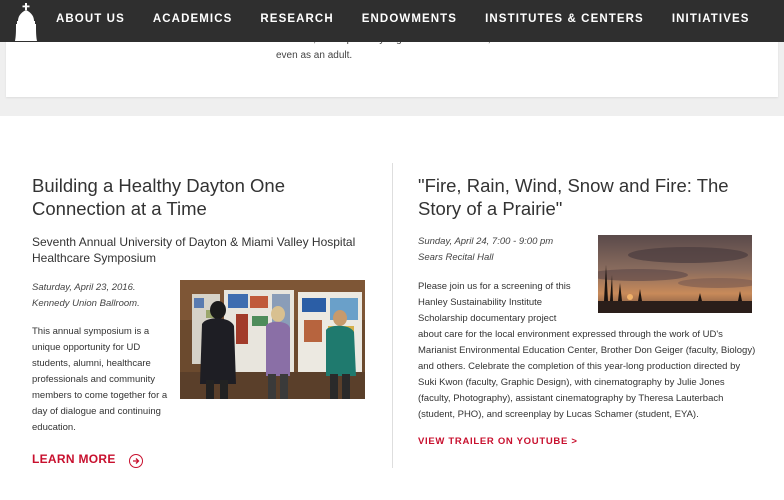 The height and width of the screenshot is (500, 784). Describe the element at coordinates (456, 257) in the screenshot. I see `event-location-prairie: Sears Recital Hall` at that location.